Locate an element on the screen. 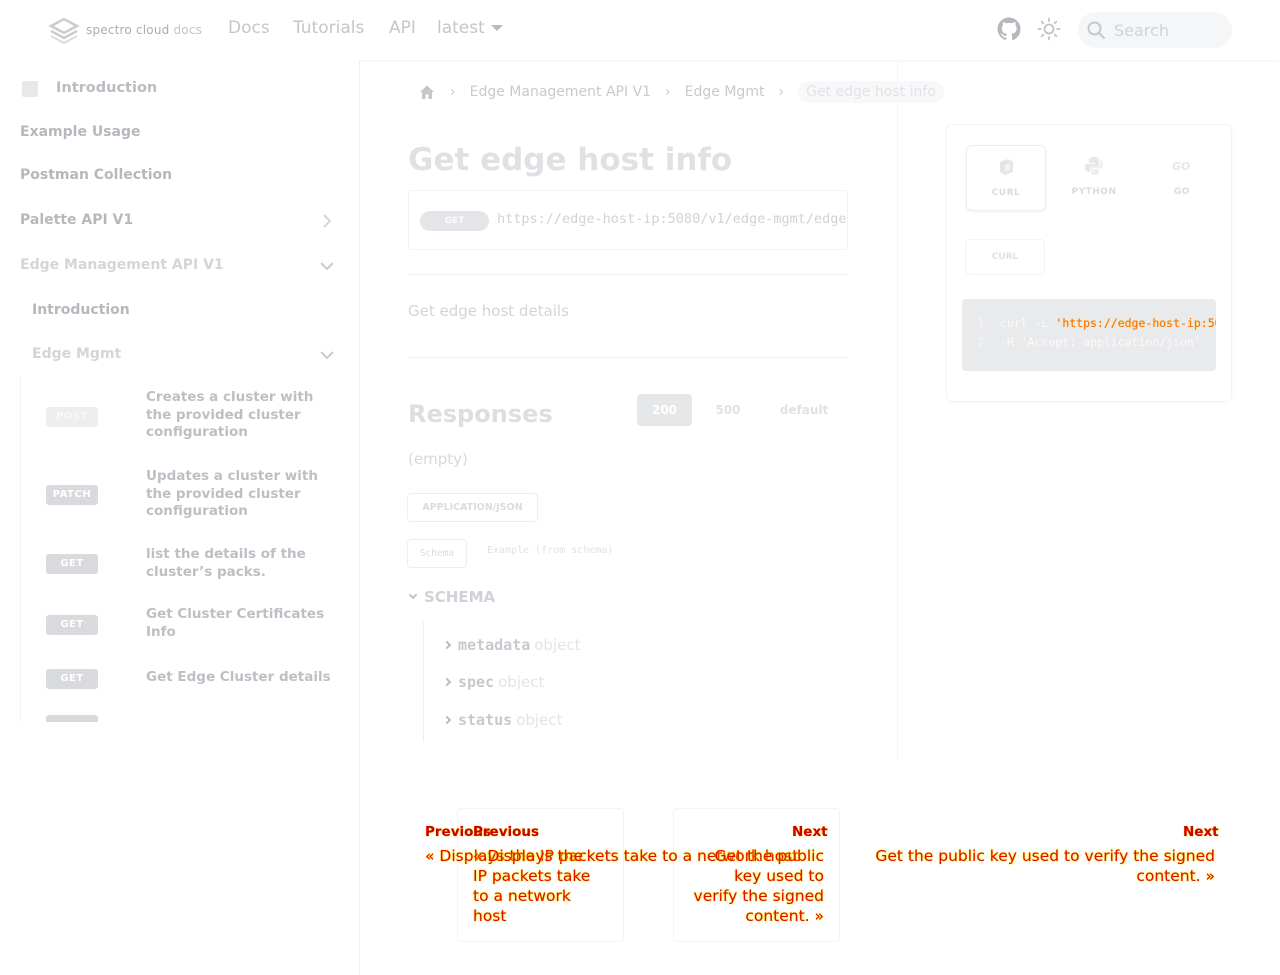  nav-link-tutorials: Tutorials is located at coordinates (328, 28).